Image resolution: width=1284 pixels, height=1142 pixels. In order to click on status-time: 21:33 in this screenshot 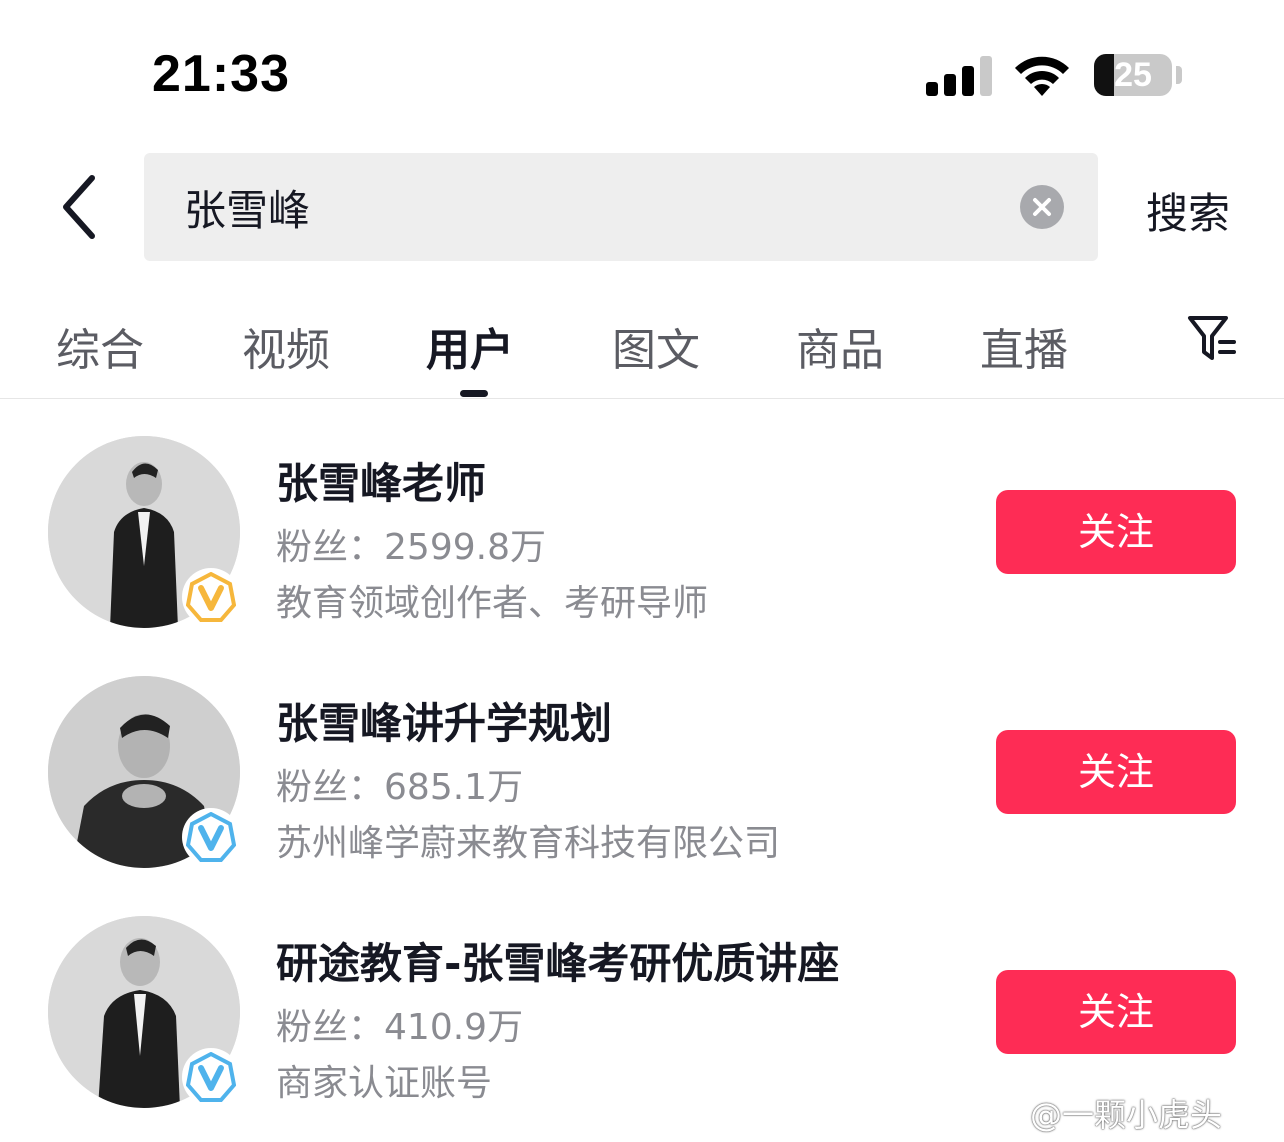, I will do `click(221, 74)`.